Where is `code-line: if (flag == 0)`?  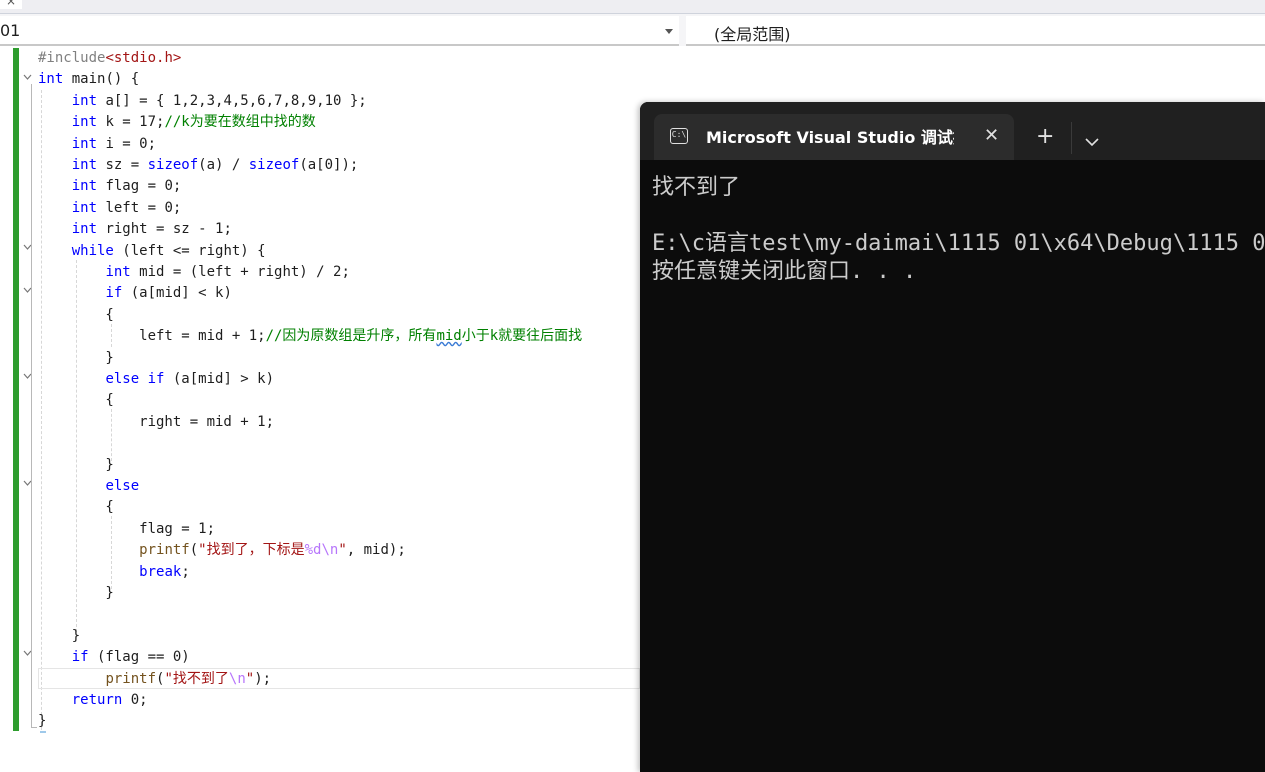
code-line: if (flag == 0) is located at coordinates (114, 657).